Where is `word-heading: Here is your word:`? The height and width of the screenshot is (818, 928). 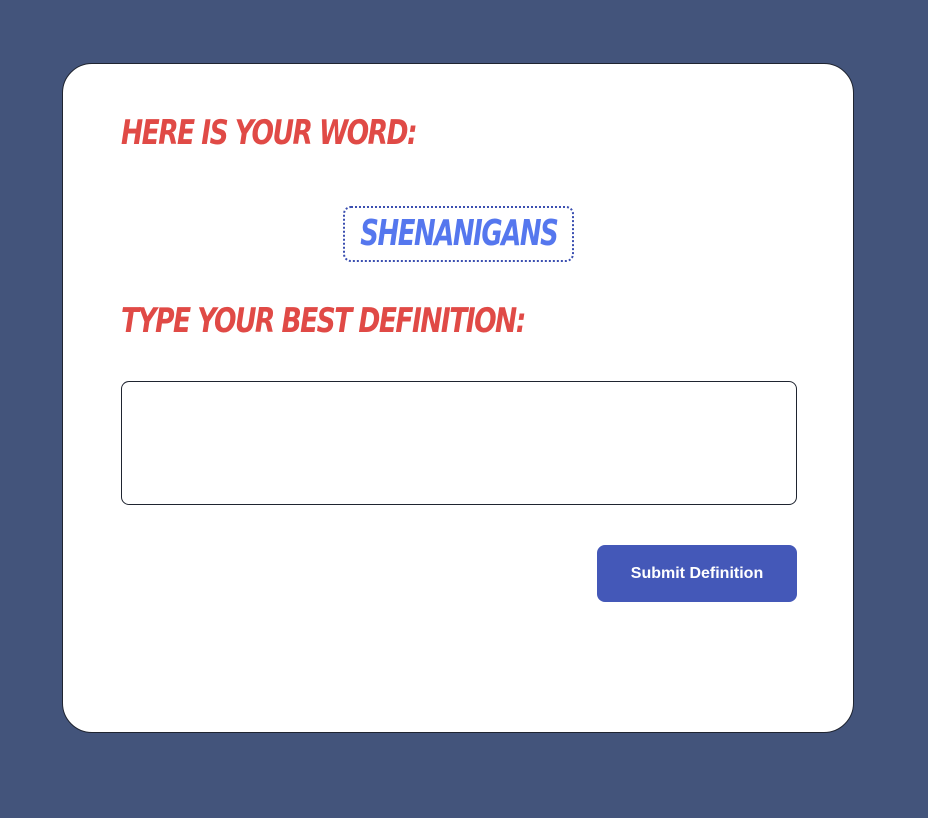
word-heading: Here is your word: is located at coordinates (269, 133).